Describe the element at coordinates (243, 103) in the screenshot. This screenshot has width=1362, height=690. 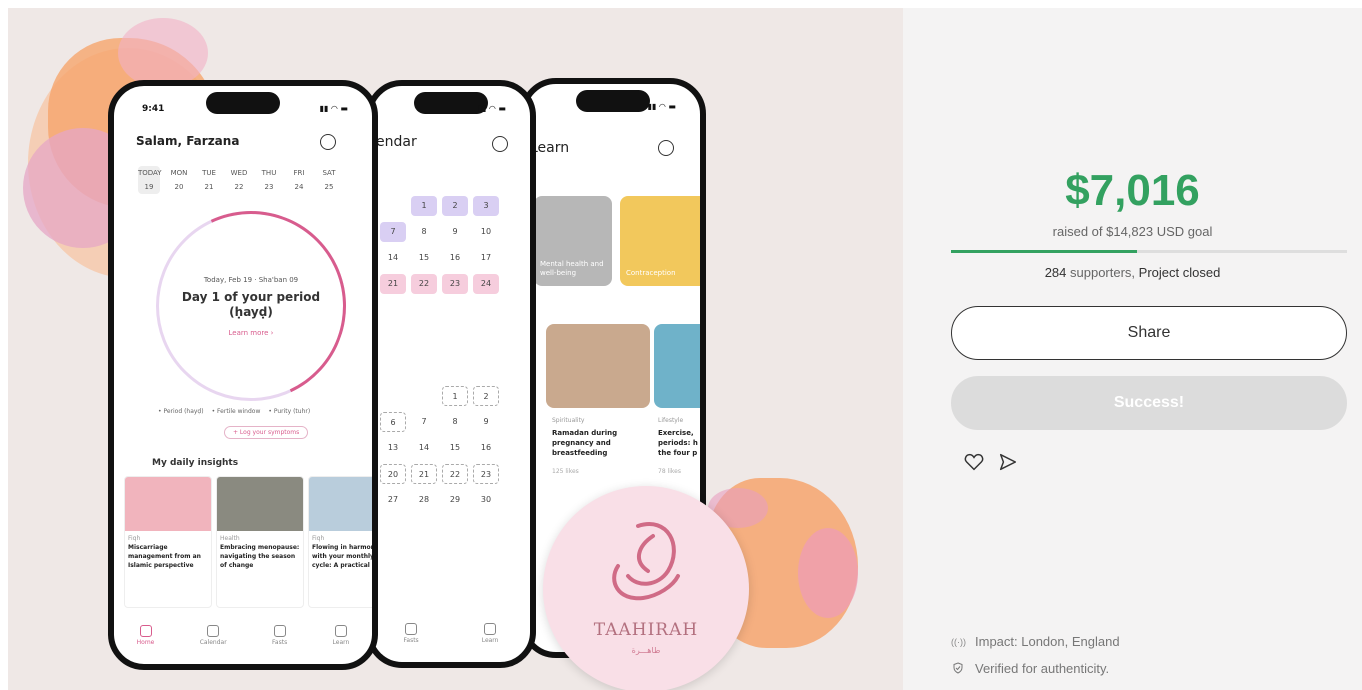
I see `phone-notch` at that location.